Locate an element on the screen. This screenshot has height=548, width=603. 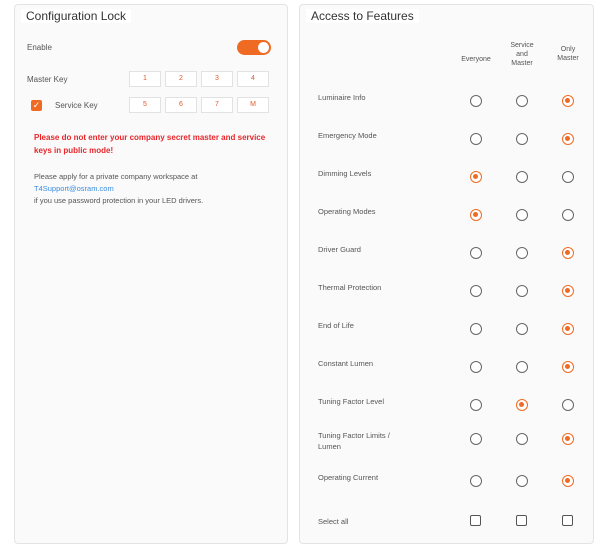
toggle-knob is located at coordinates (263, 47).